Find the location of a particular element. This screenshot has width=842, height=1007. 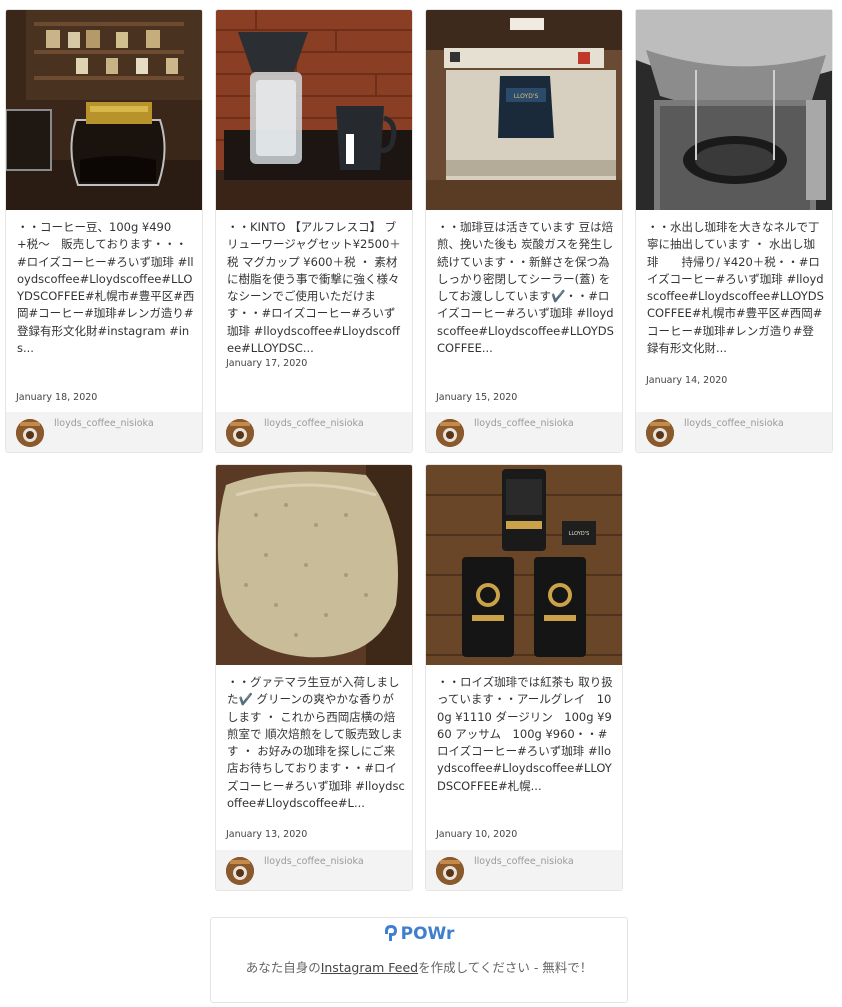

tea-packages-photo: LLOYD'S is located at coordinates (524, 565).